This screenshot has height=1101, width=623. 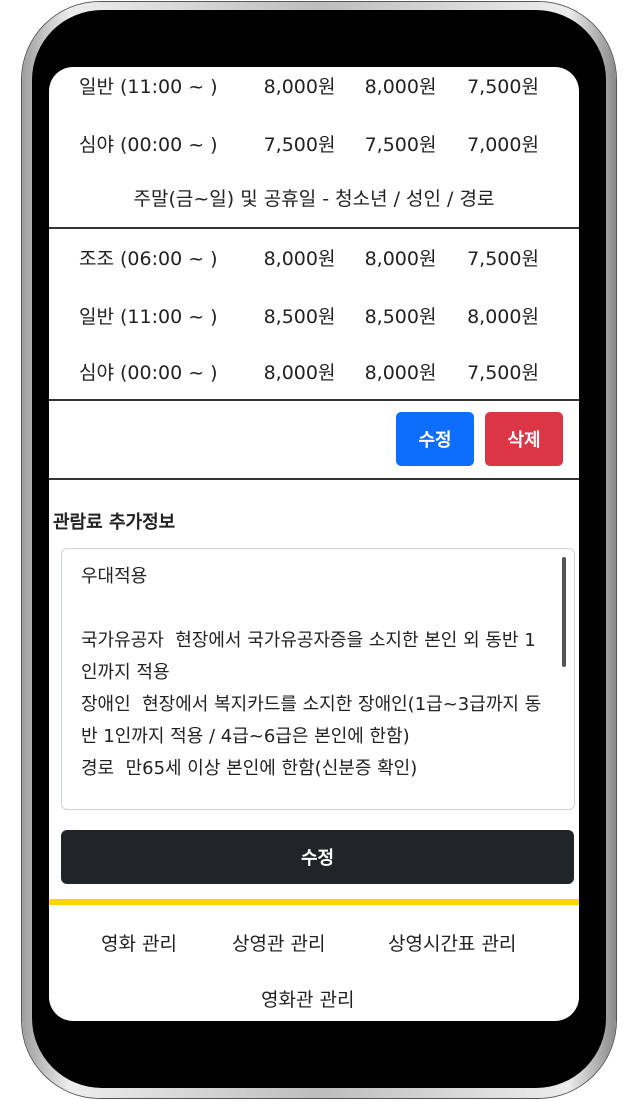 I want to click on edit-price-button: 수정, so click(x=435, y=439).